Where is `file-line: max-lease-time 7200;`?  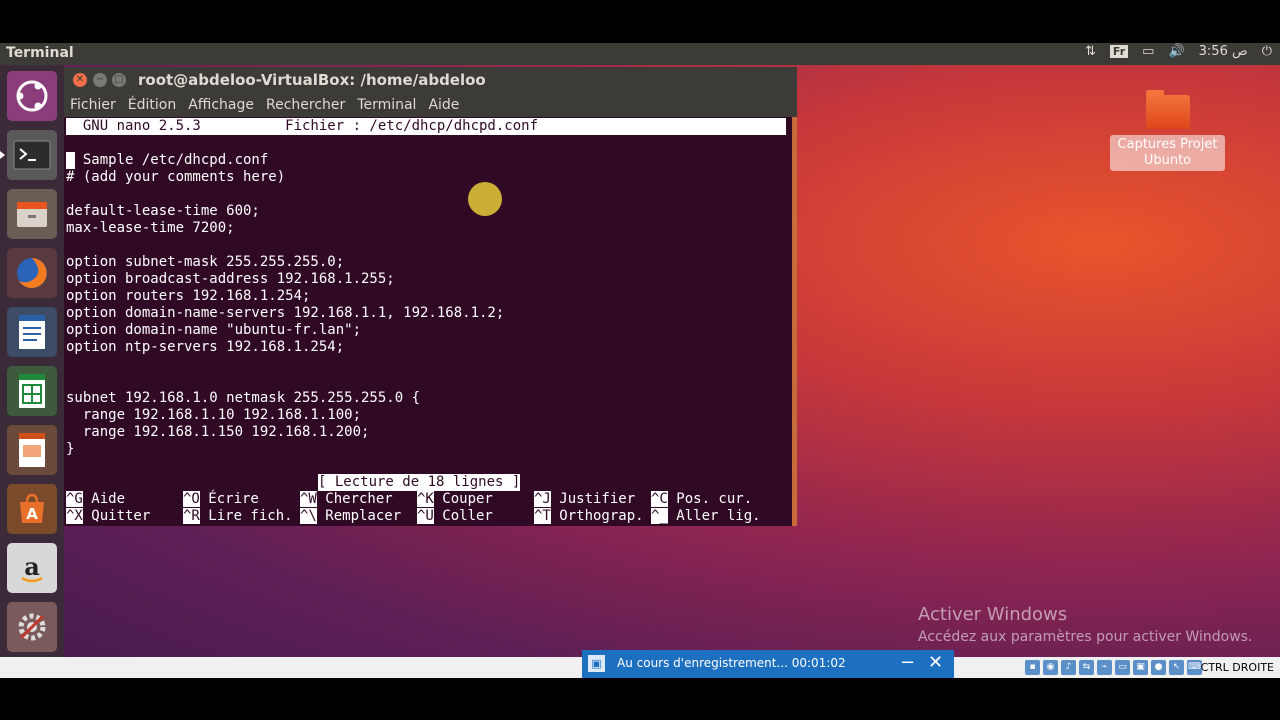 file-line: max-lease-time 7200; is located at coordinates (150, 228).